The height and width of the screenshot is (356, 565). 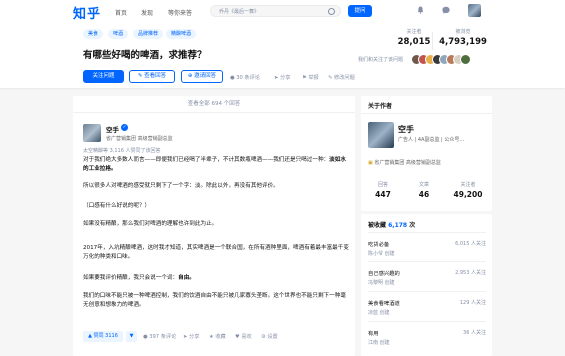 I want to click on author-avatar-large, so click(x=381, y=135).